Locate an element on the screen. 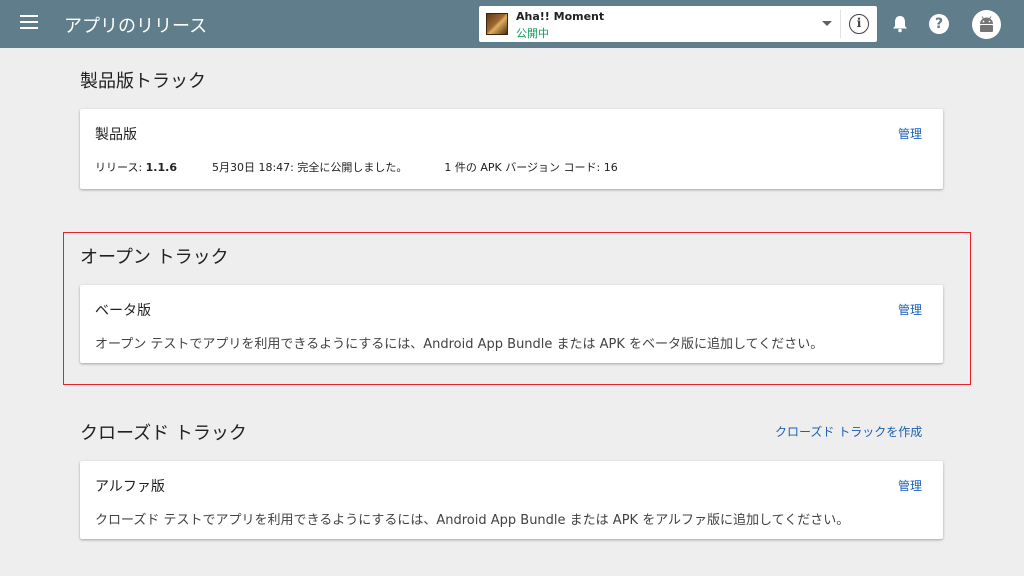 This screenshot has height=576, width=1024. top-app-bar: アプリのリリース Aha!! Moment 公開中 i ? is located at coordinates (512, 24).